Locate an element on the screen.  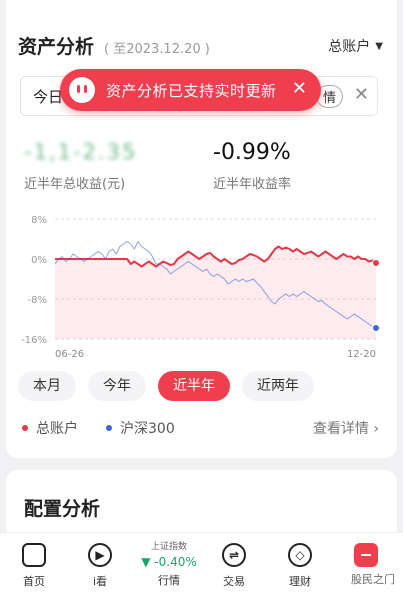
chart-legend: 总账户 沪深300 is located at coordinates (112, 428).